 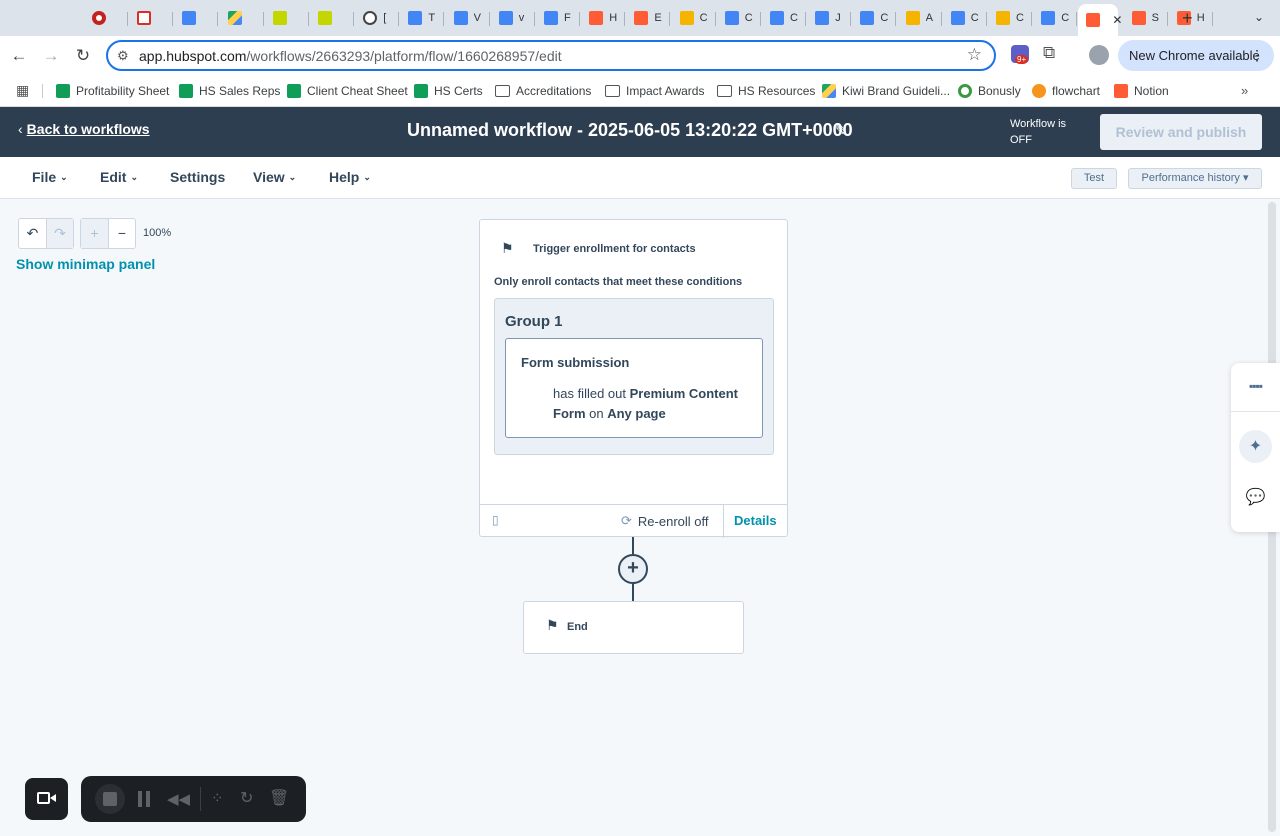 I want to click on profile-avatar, so click(x=1099, y=55).